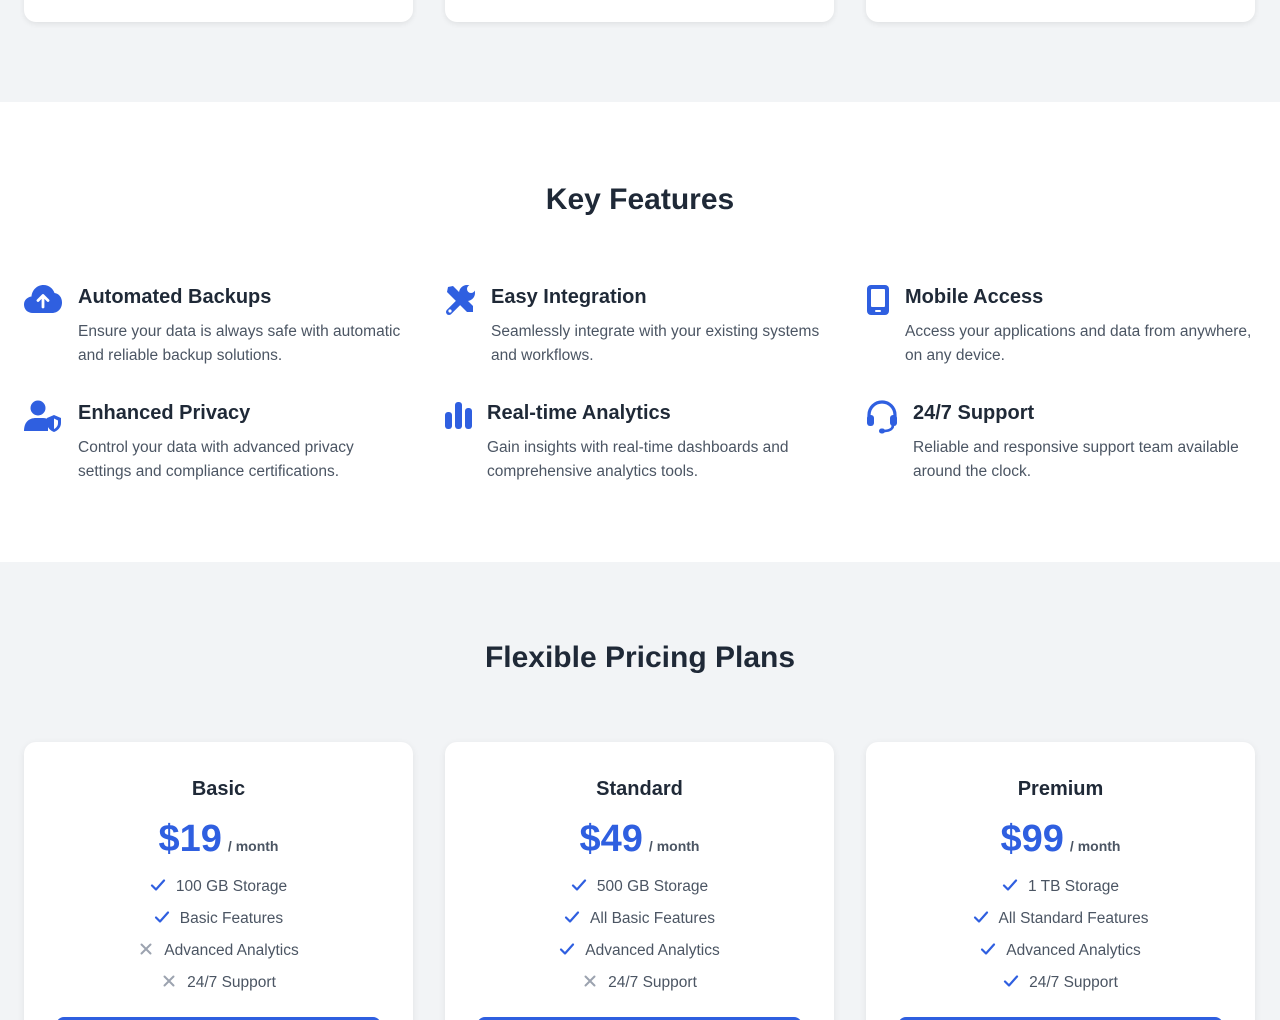 The height and width of the screenshot is (1020, 1280). Describe the element at coordinates (972, 471) in the screenshot. I see `description-line: around the clock.` at that location.